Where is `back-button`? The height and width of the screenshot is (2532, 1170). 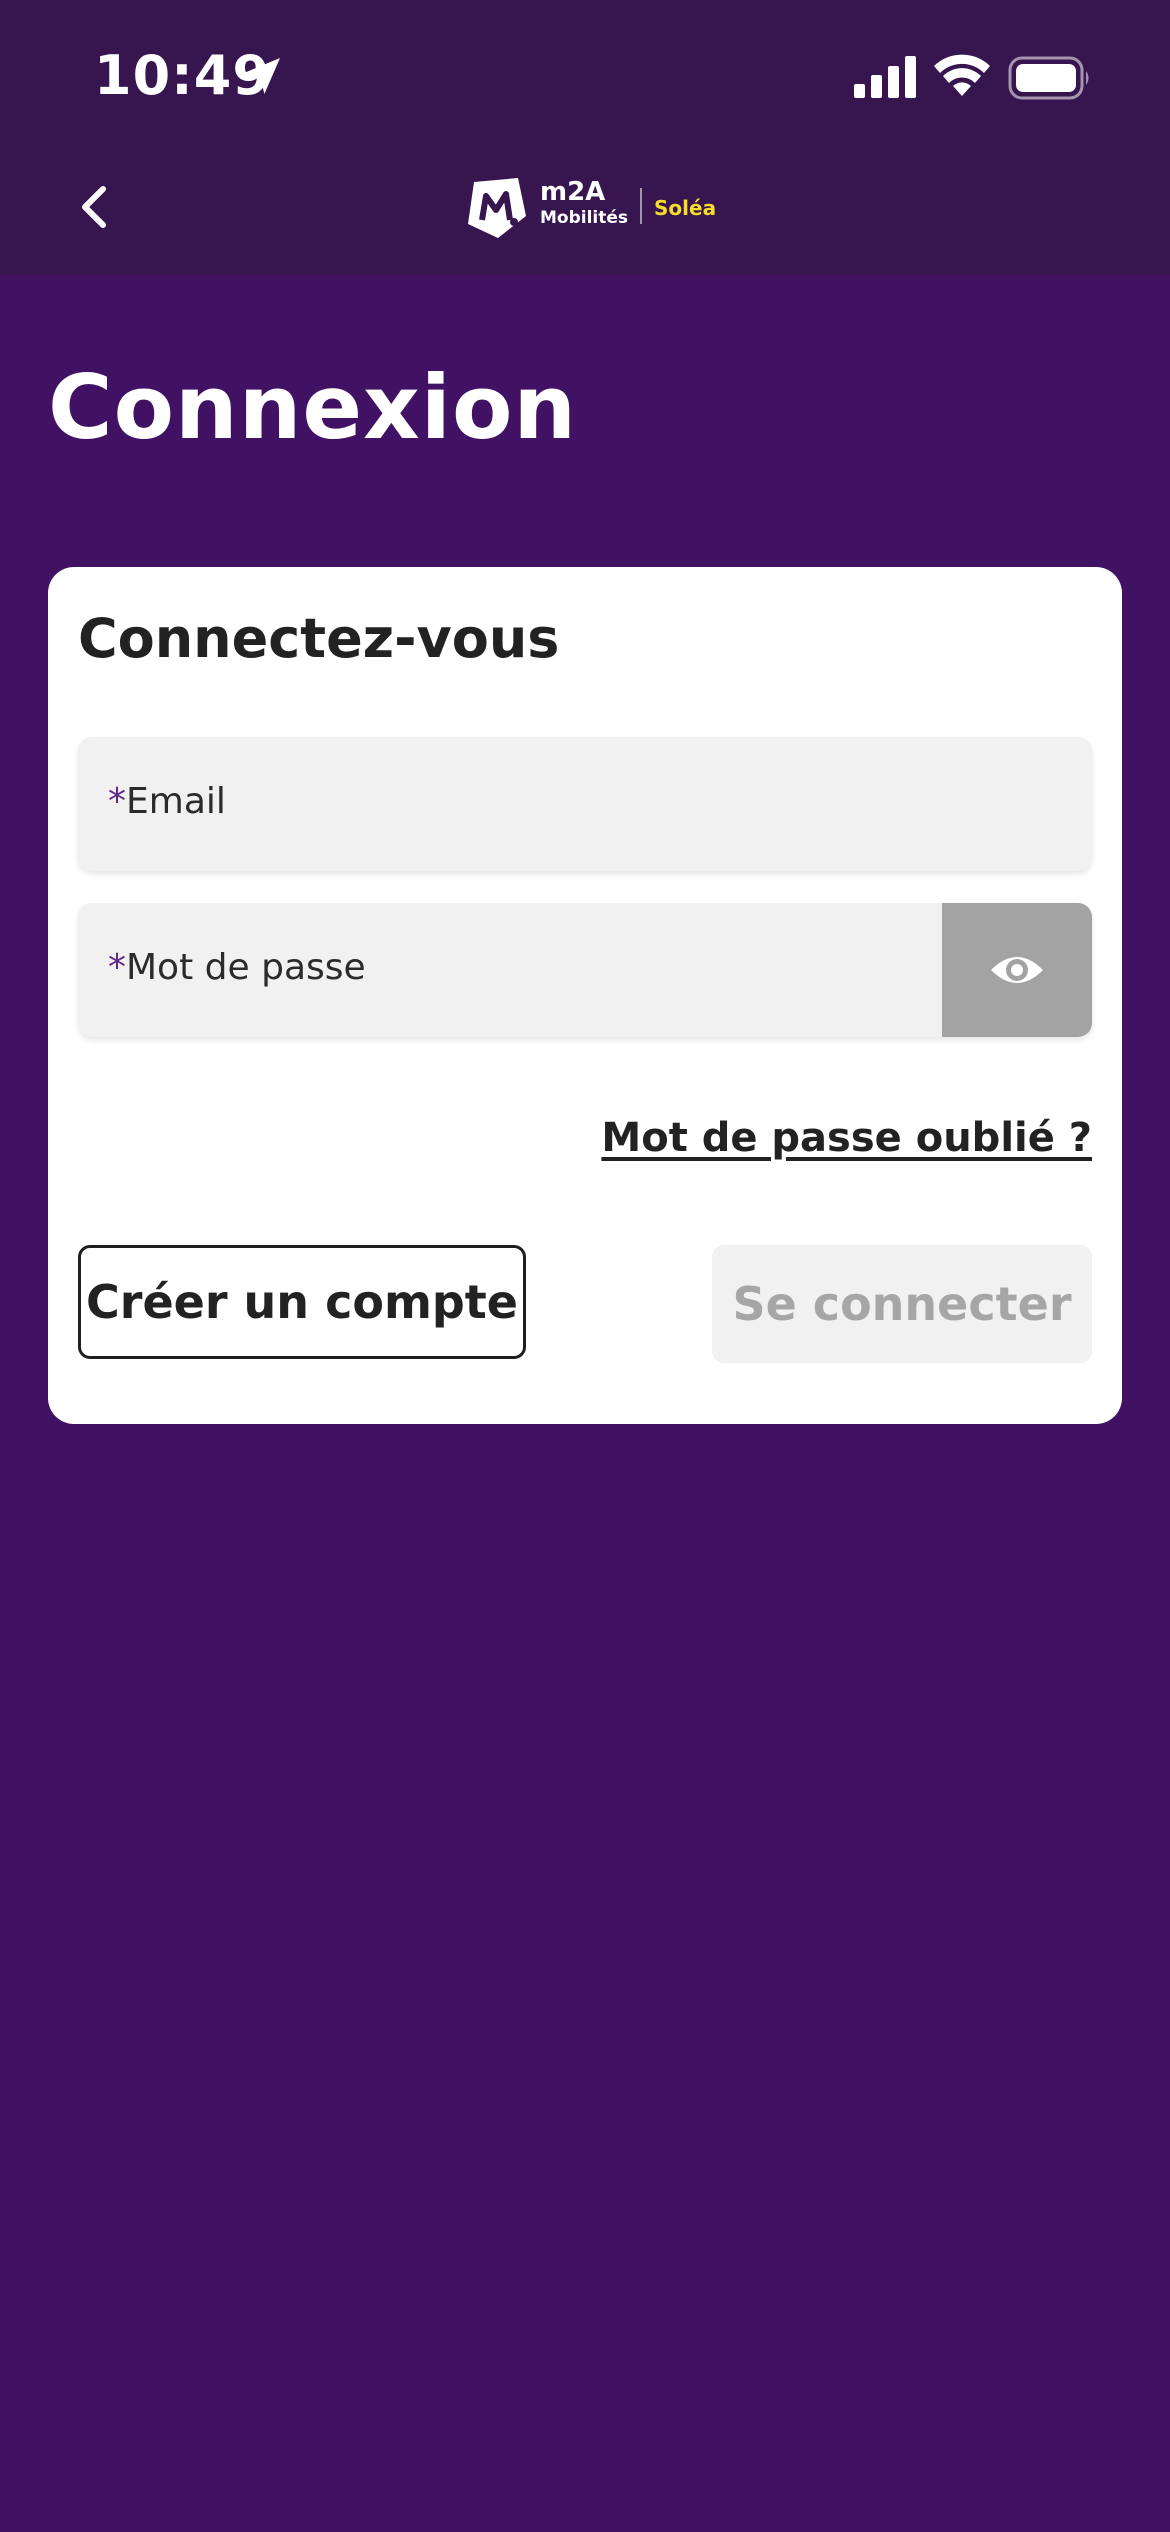
back-button is located at coordinates (95, 207).